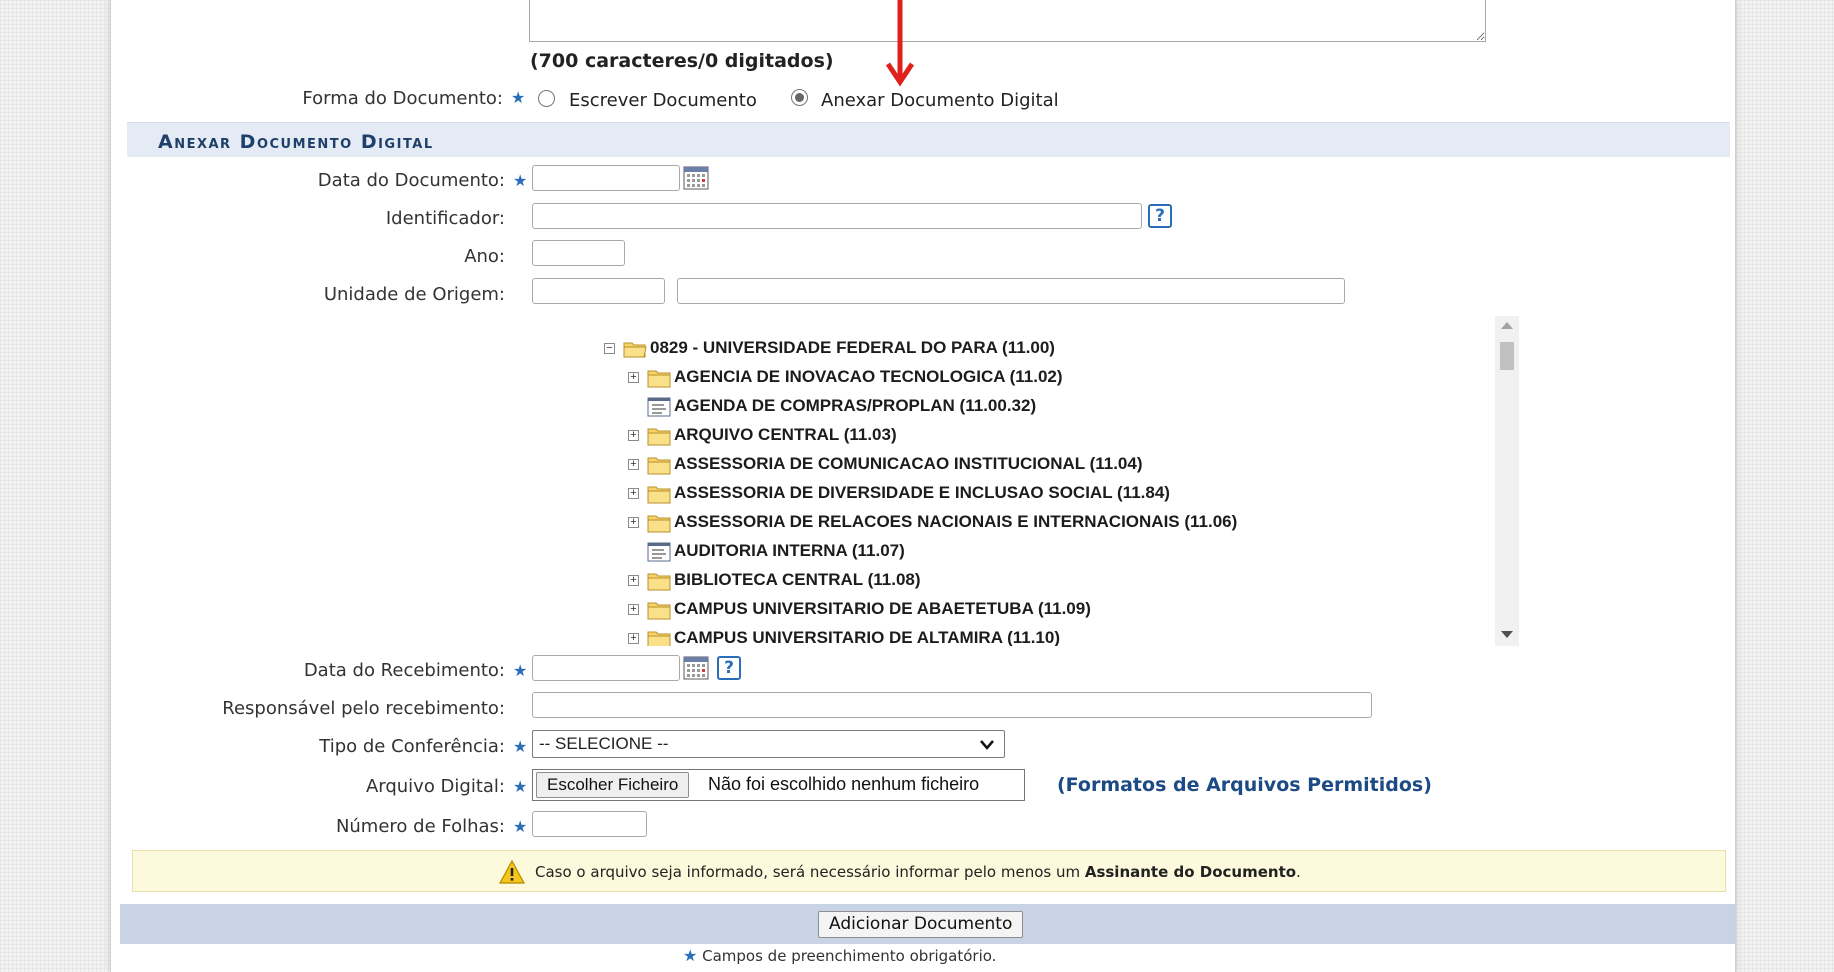  What do you see at coordinates (512, 872) in the screenshot?
I see `warning-icon` at bounding box center [512, 872].